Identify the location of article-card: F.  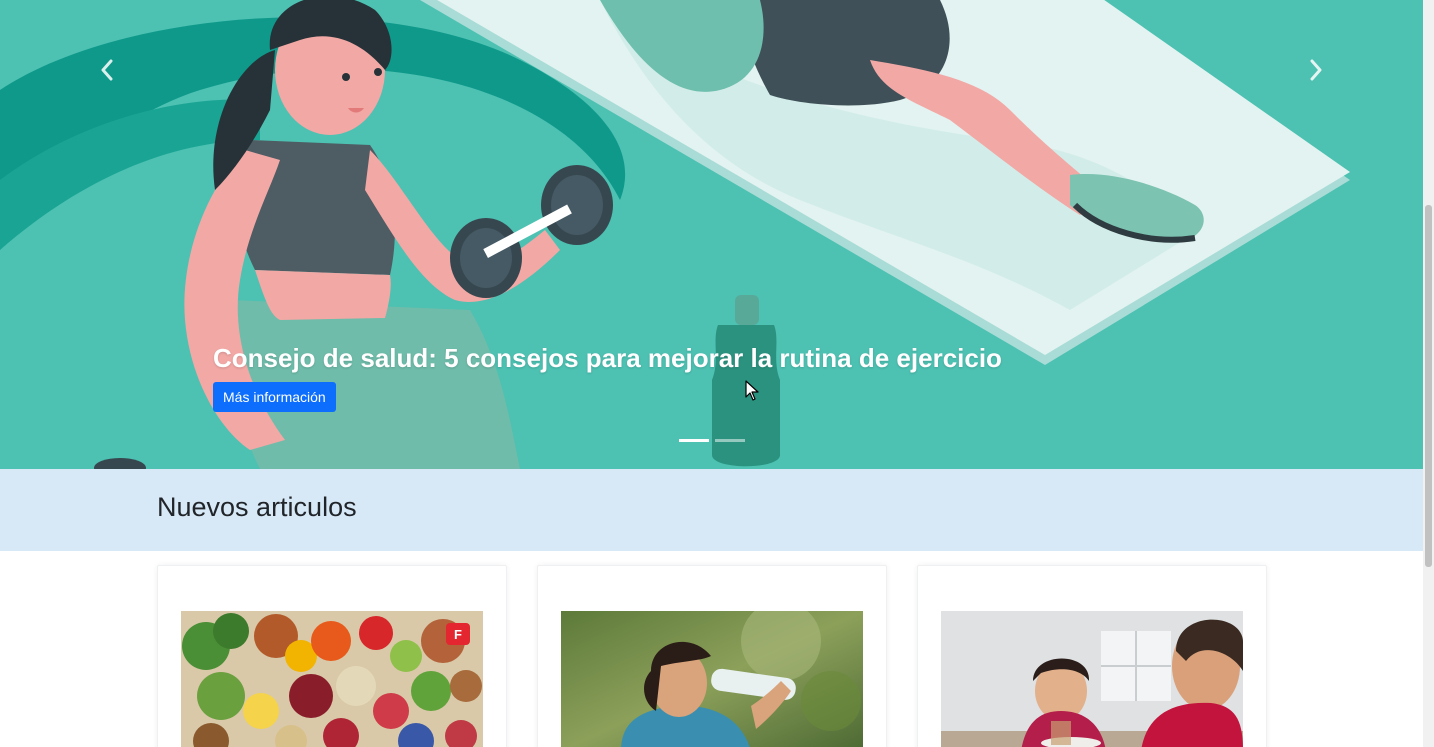
(332, 656).